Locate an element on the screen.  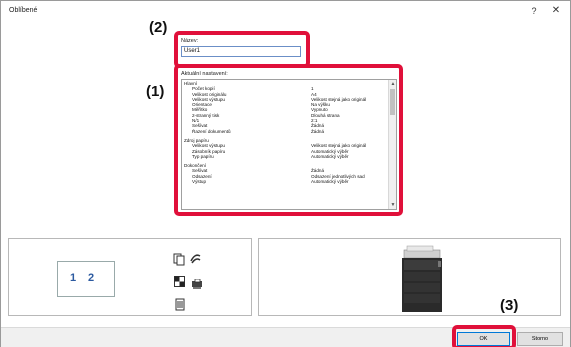
callout-2: (2) is located at coordinates (158, 27).